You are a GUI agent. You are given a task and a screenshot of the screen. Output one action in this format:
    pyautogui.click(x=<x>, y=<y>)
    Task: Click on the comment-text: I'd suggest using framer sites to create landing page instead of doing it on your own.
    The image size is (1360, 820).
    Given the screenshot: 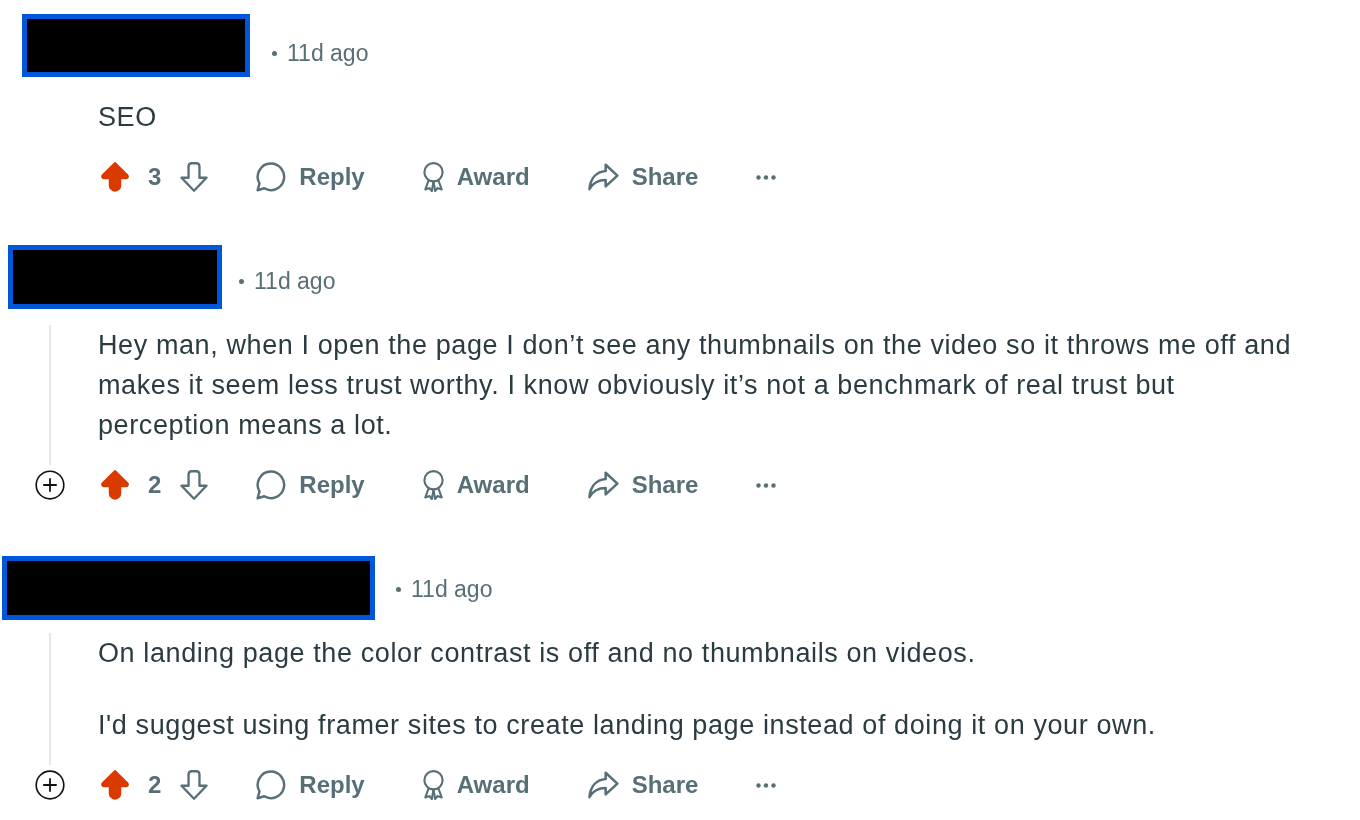 What is the action you would take?
    pyautogui.click(x=627, y=725)
    